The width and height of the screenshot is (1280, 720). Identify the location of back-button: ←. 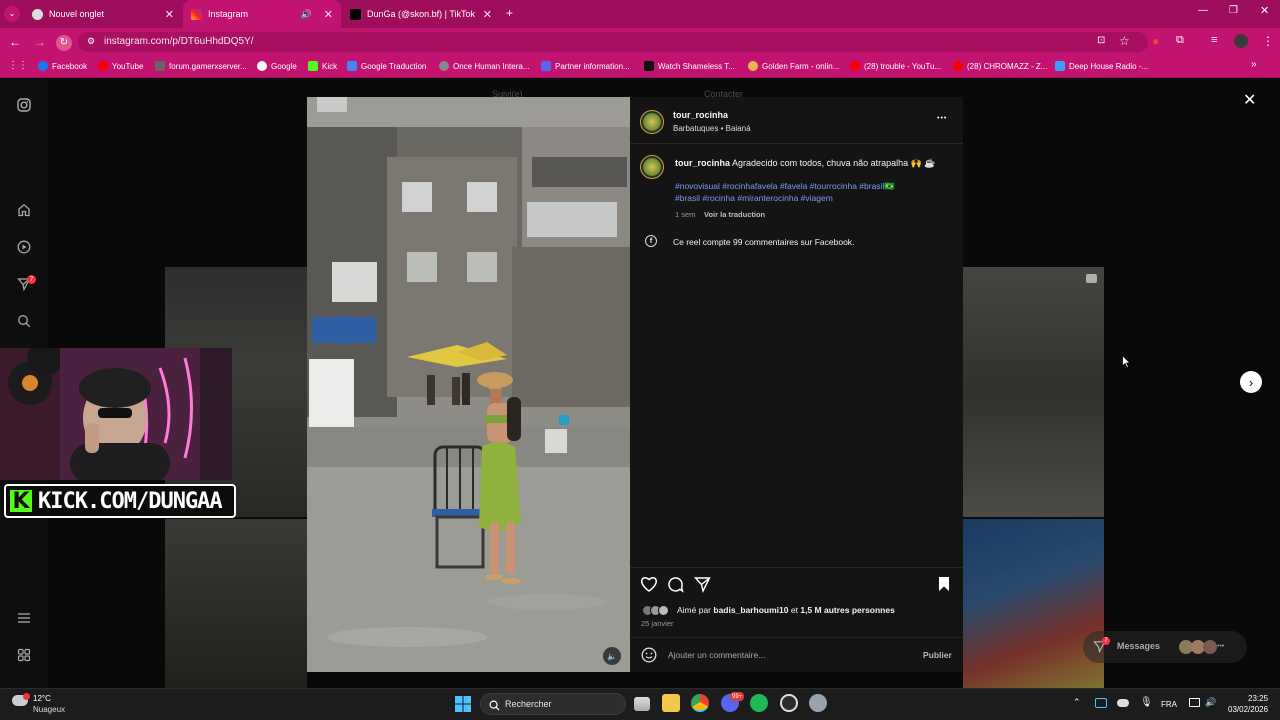
(15, 42).